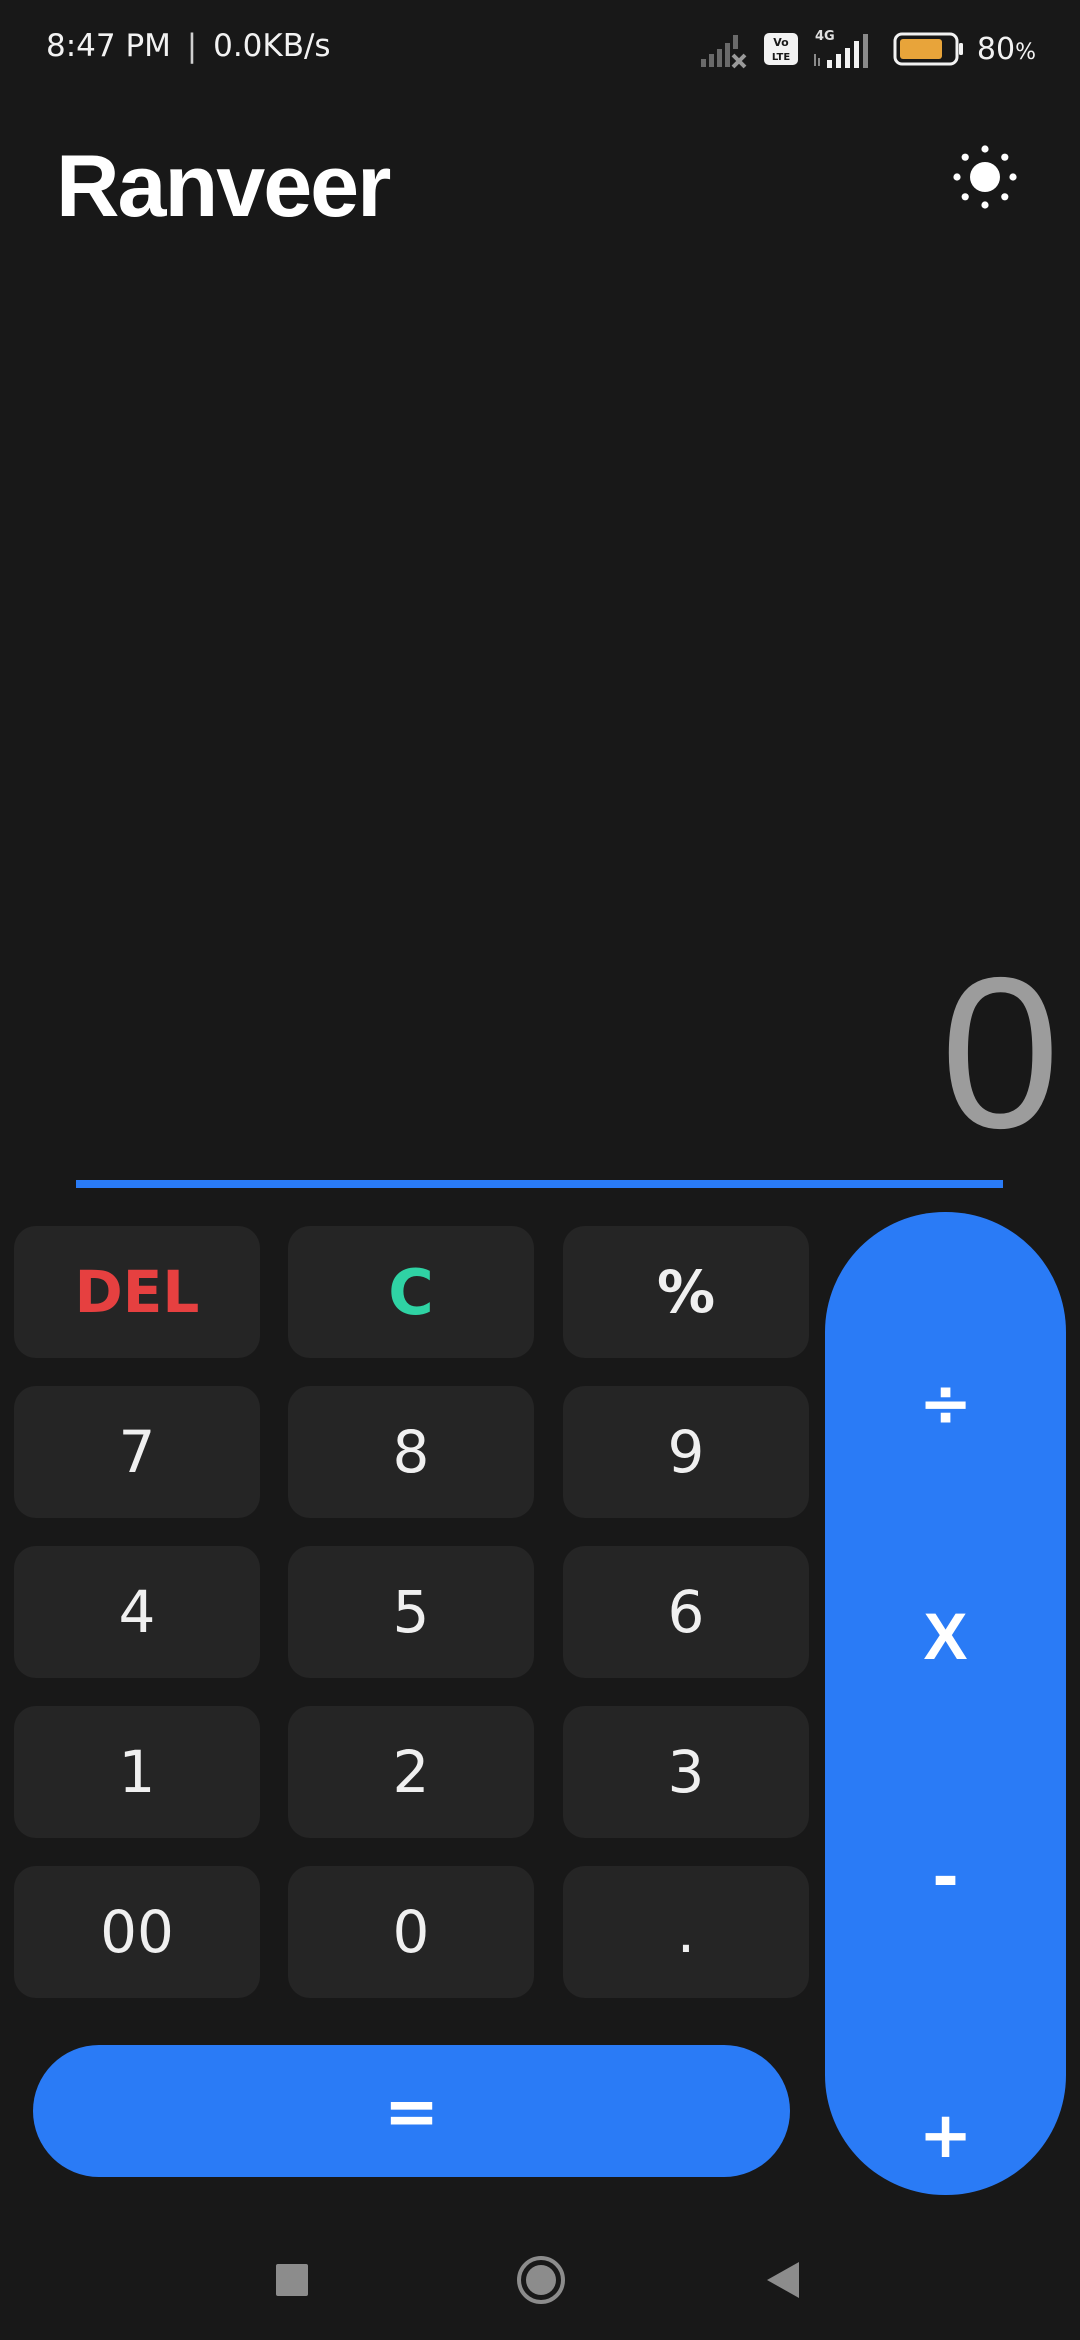 The image size is (1080, 2340). I want to click on net-speed: 0.0KB/s, so click(272, 46).